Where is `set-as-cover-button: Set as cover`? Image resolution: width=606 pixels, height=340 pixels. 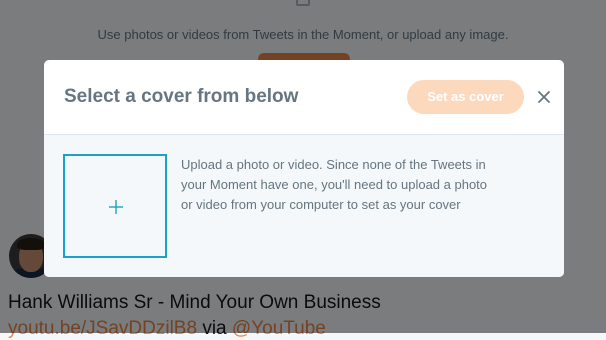
set-as-cover-button: Set as cover is located at coordinates (465, 97).